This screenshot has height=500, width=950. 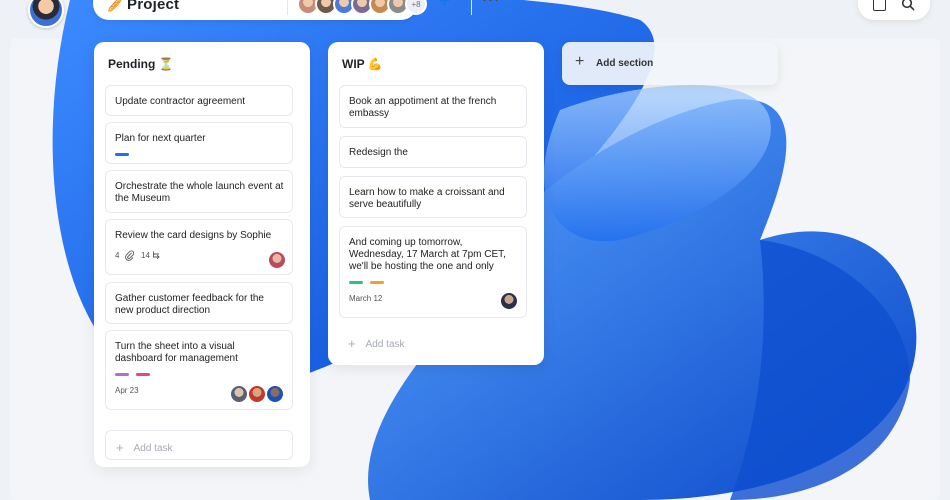 I want to click on subtask-icon, so click(x=156, y=255).